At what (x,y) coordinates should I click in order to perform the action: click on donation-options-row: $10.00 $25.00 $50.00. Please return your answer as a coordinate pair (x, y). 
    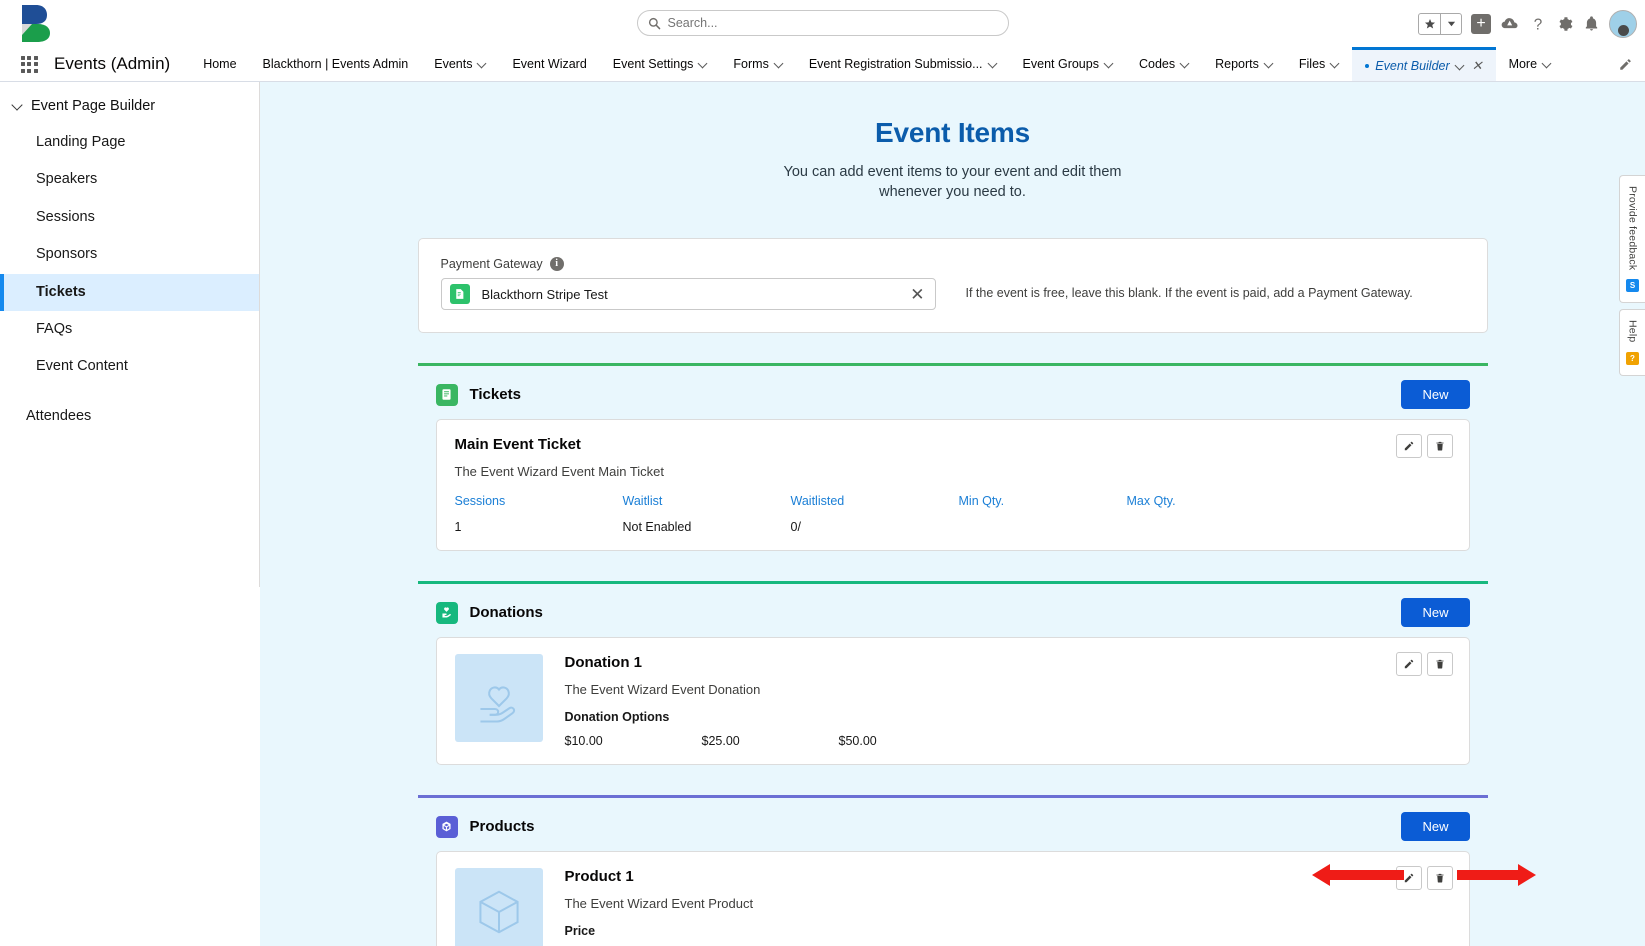
    Looking at the image, I should click on (1008, 741).